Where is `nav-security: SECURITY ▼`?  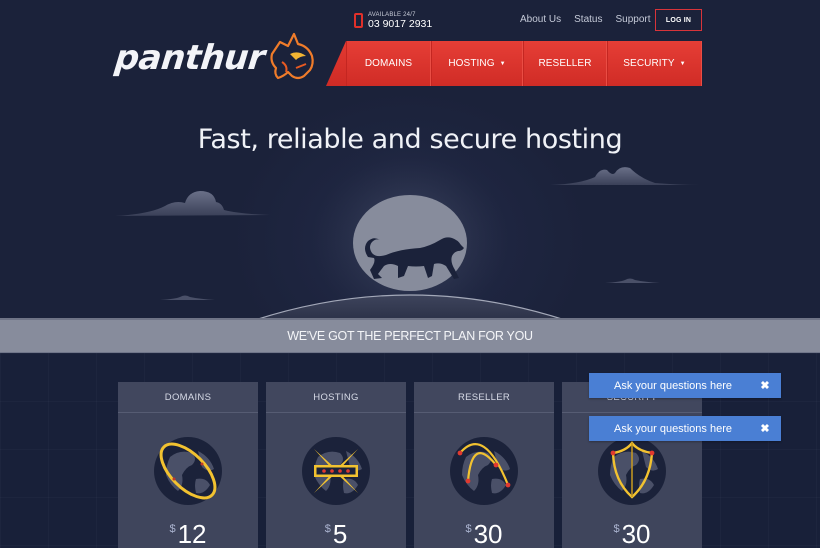 nav-security: SECURITY ▼ is located at coordinates (654, 63).